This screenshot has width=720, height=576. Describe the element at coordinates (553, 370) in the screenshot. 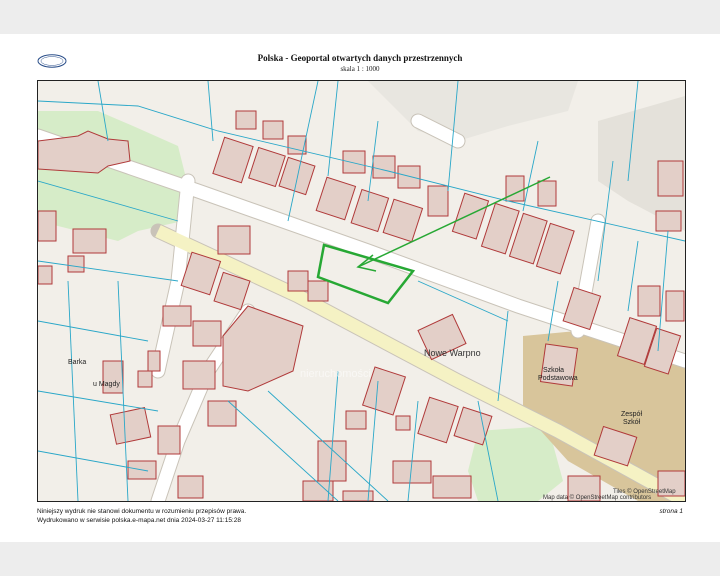

I see `school-label-1: Szkoła` at that location.